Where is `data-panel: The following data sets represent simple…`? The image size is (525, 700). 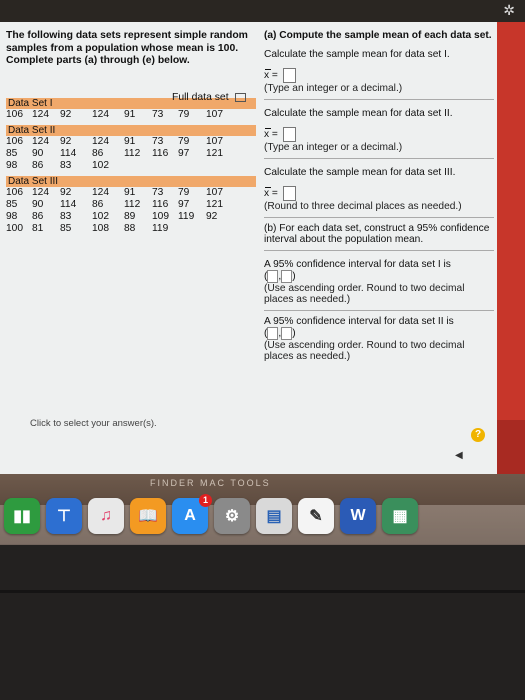 data-panel: The following data sets represent simple… is located at coordinates (131, 132).